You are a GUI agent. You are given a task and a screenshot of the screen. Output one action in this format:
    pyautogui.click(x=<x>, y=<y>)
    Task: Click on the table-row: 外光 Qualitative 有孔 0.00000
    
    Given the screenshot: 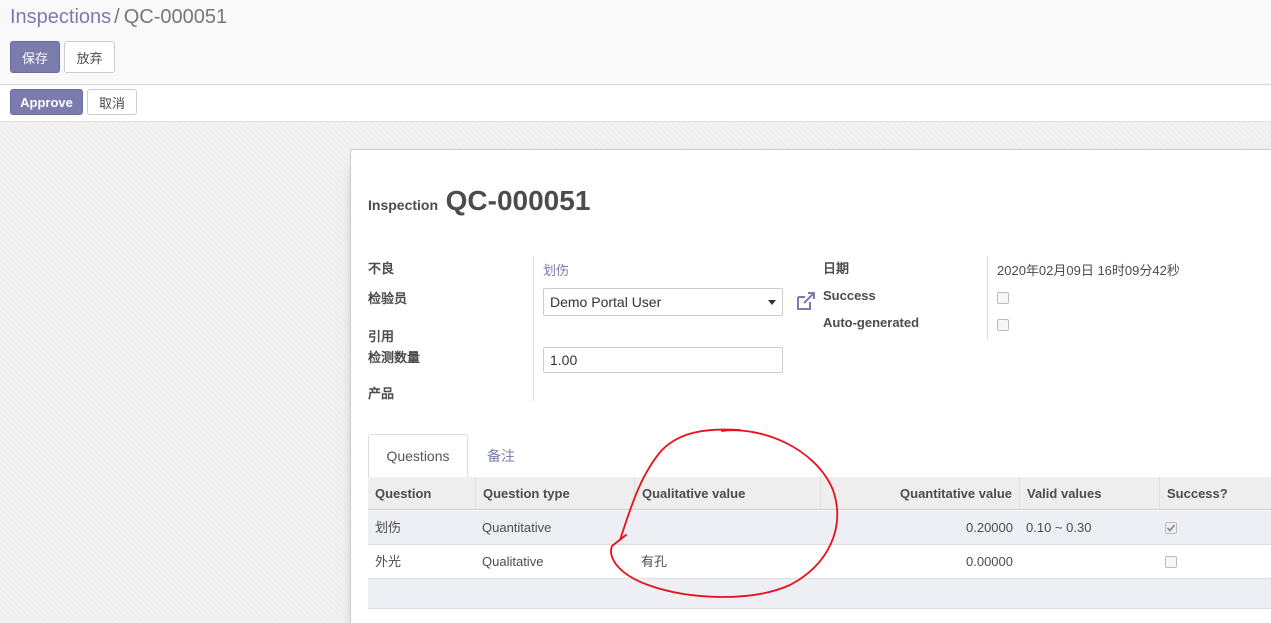 What is the action you would take?
    pyautogui.click(x=819, y=562)
    